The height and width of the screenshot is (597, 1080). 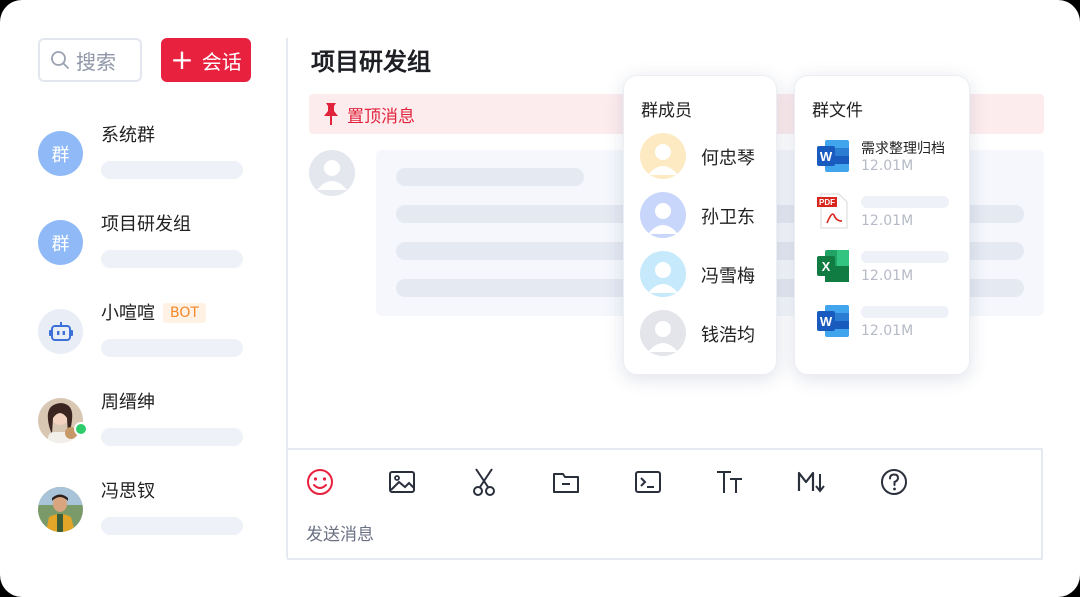 I want to click on conversation-name: 系统群, so click(x=128, y=135).